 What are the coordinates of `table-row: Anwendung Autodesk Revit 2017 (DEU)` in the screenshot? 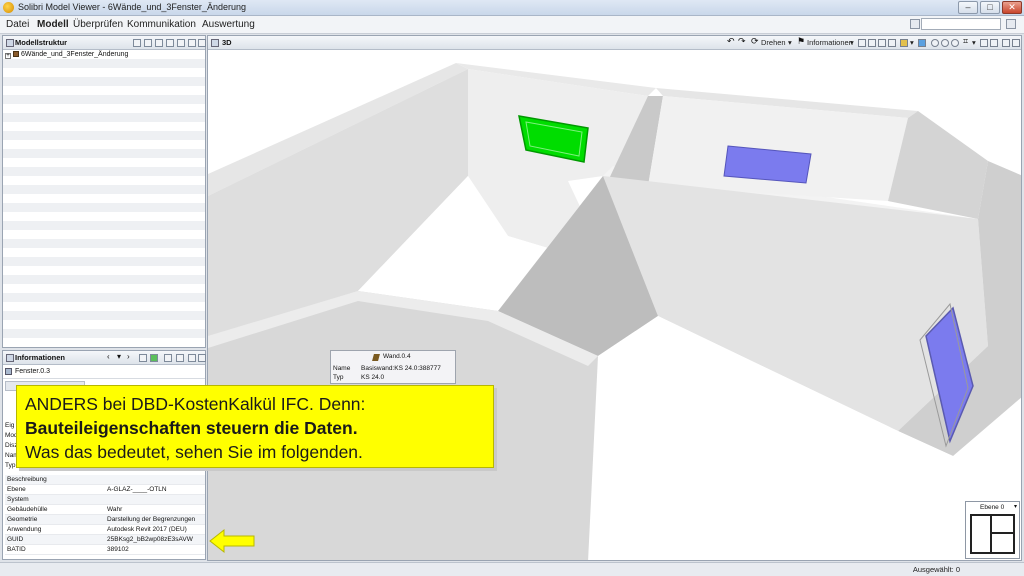 It's located at (105, 530).